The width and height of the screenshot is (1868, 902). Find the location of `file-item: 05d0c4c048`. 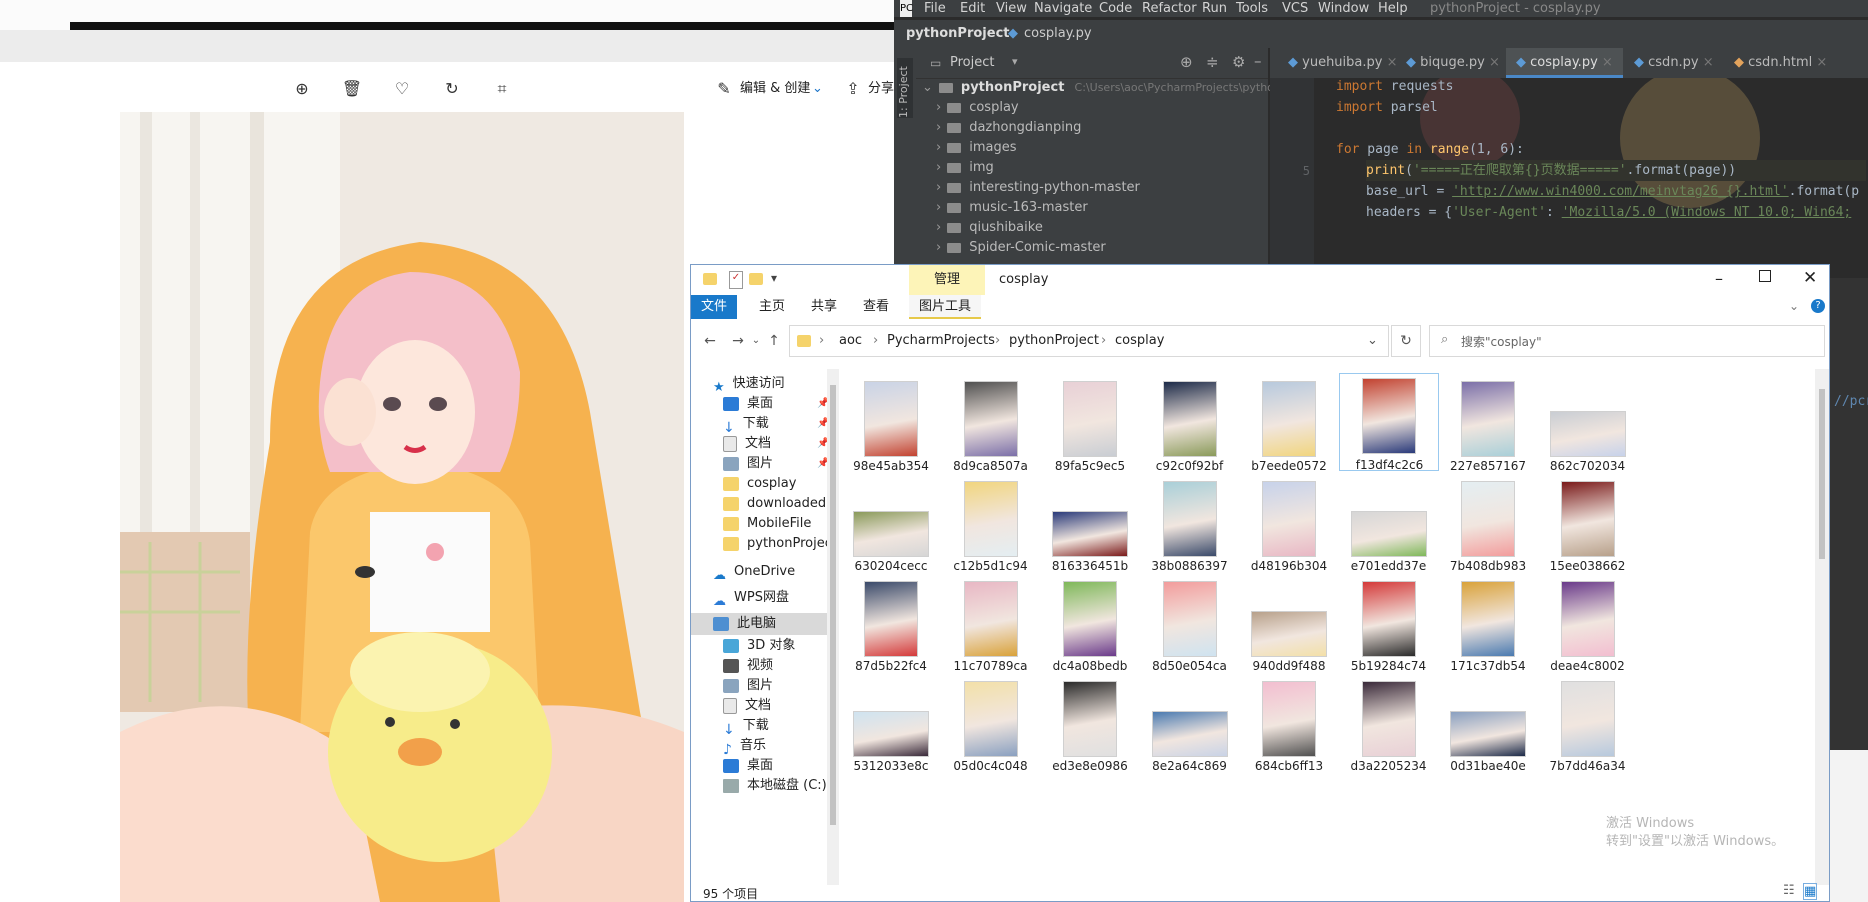

file-item: 05d0c4c048 is located at coordinates (991, 736).